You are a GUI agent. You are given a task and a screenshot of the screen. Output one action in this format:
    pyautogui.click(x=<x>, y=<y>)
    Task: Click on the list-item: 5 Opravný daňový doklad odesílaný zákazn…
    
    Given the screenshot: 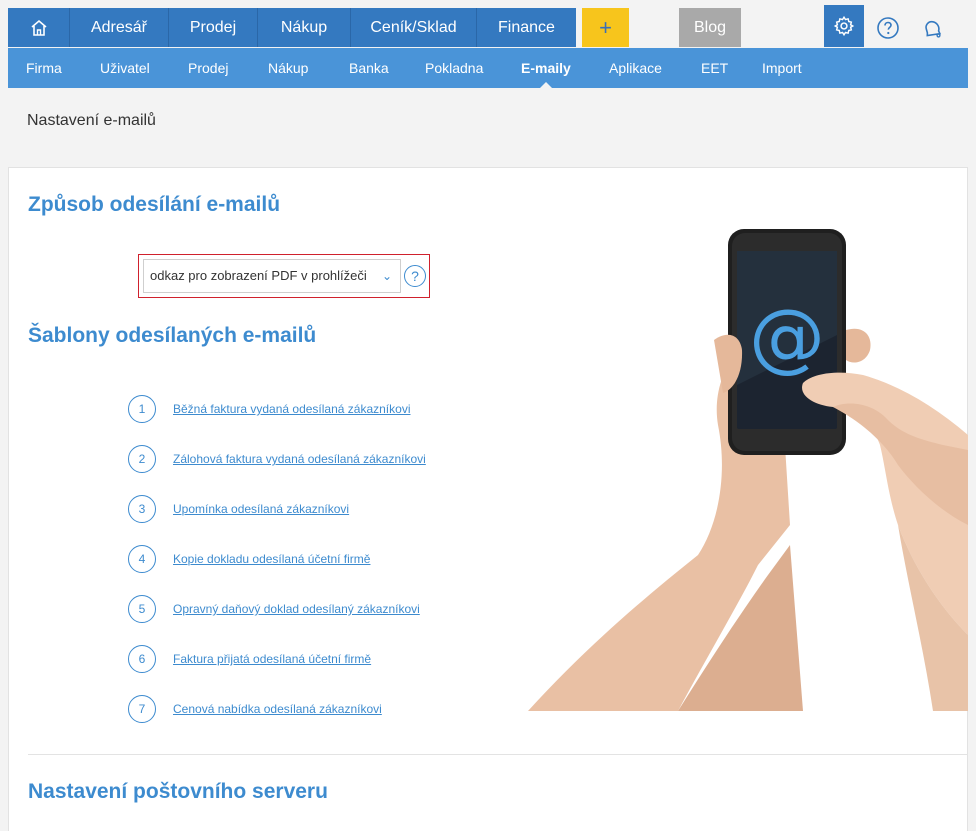 What is the action you would take?
    pyautogui.click(x=274, y=609)
    